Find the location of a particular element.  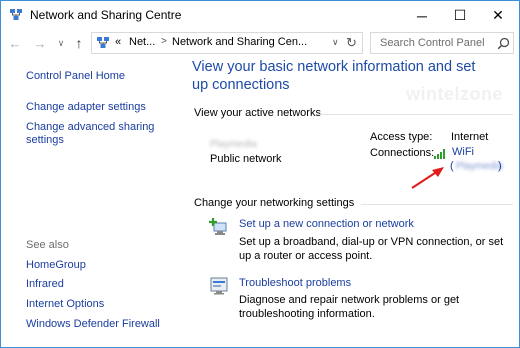

watermark: wintelzone is located at coordinates (455, 94).